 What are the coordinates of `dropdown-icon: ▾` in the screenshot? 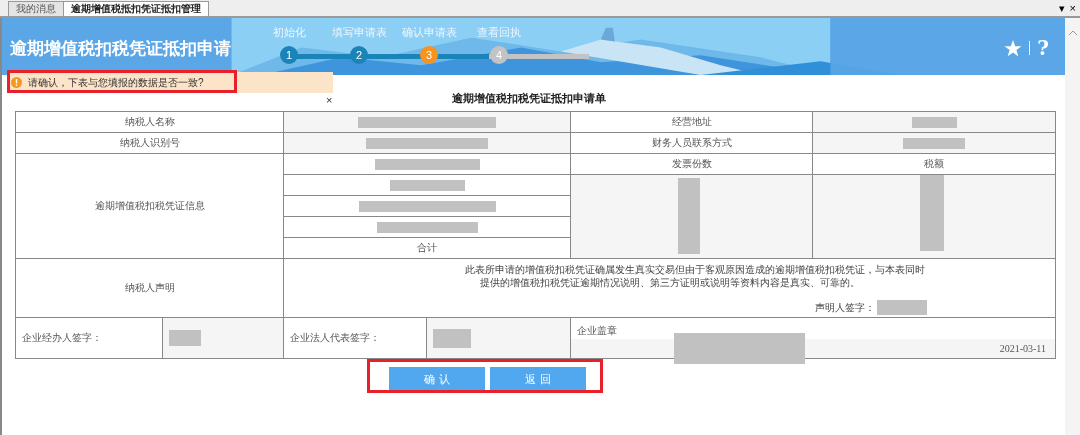 It's located at (1062, 8).